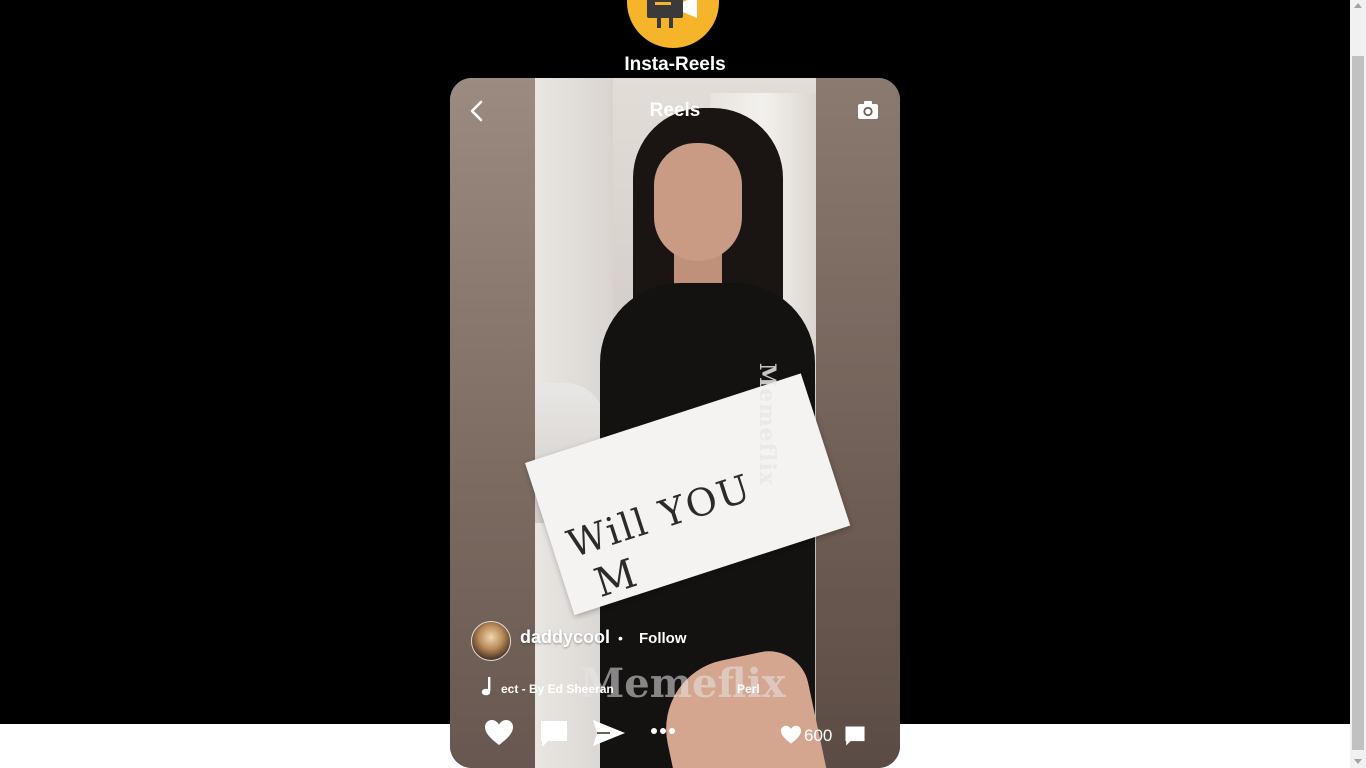  What do you see at coordinates (557, 689) in the screenshot?
I see `music-track-text: ect - By Ed Sheeran` at bounding box center [557, 689].